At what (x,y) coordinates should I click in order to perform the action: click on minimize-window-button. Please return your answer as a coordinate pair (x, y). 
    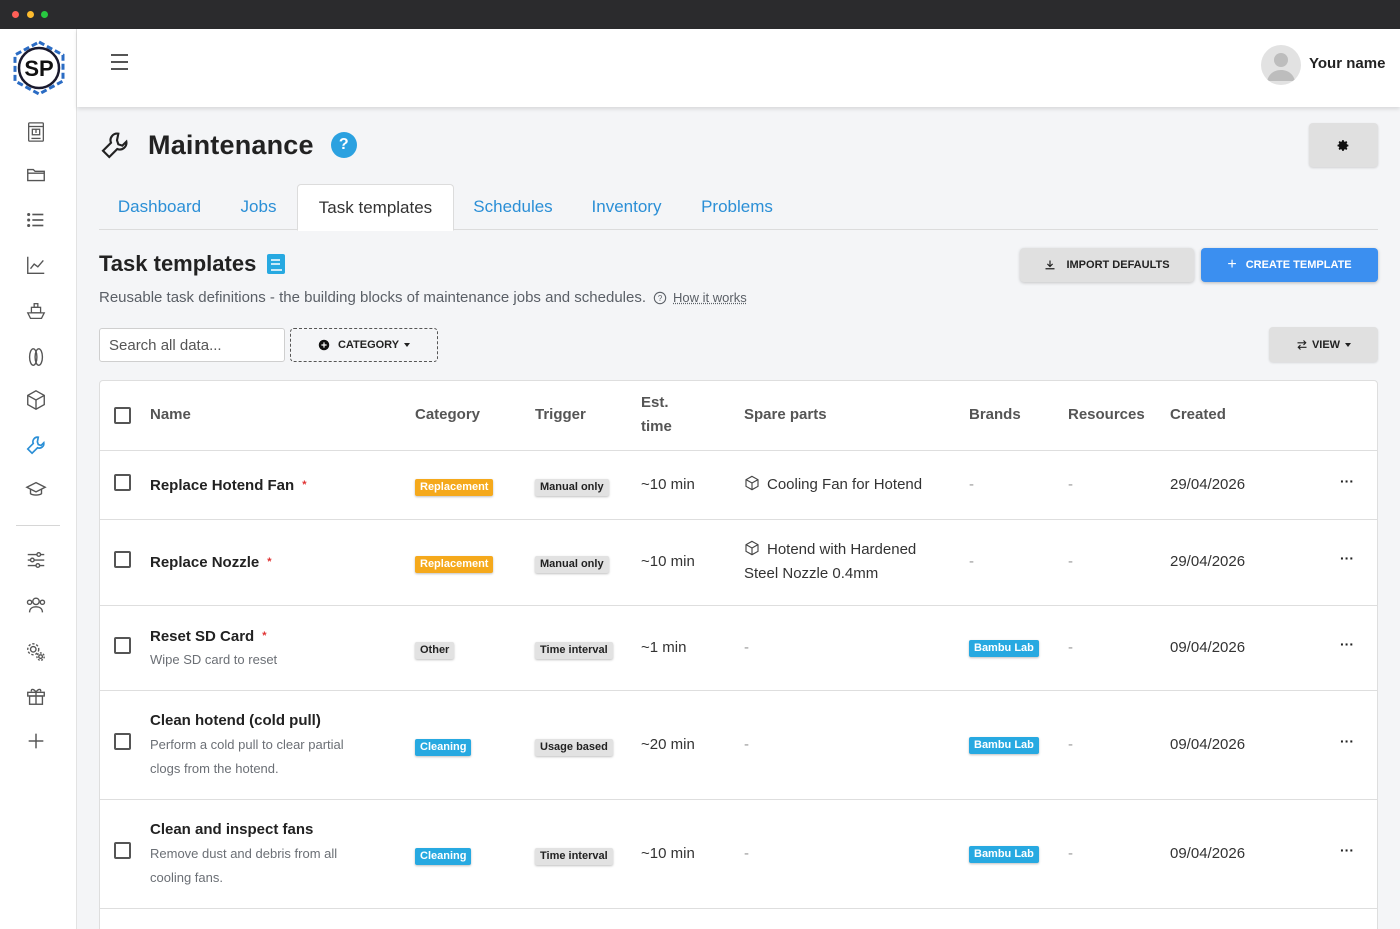
    Looking at the image, I should click on (30, 14).